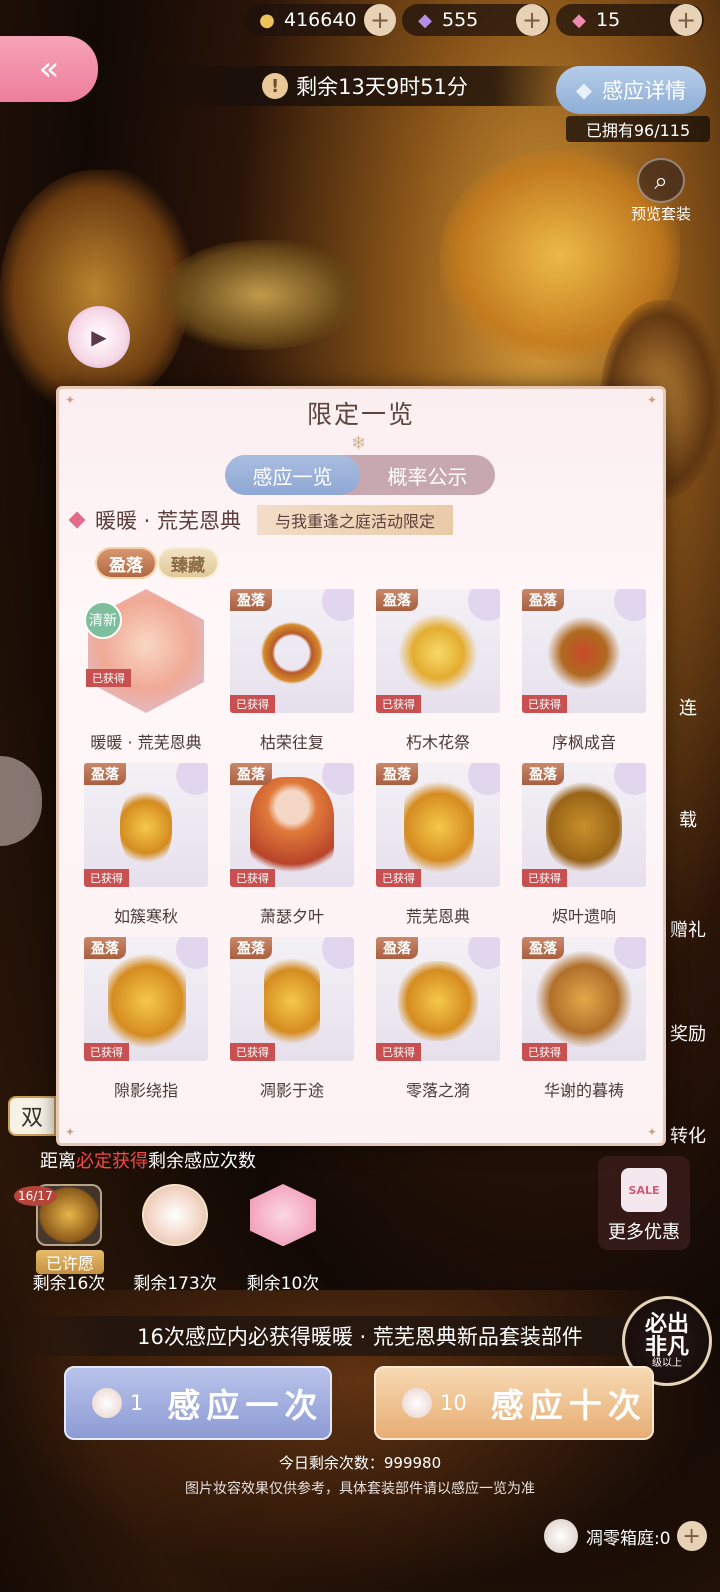 The height and width of the screenshot is (1592, 720). I want to click on left-side-tab, so click(21, 801).